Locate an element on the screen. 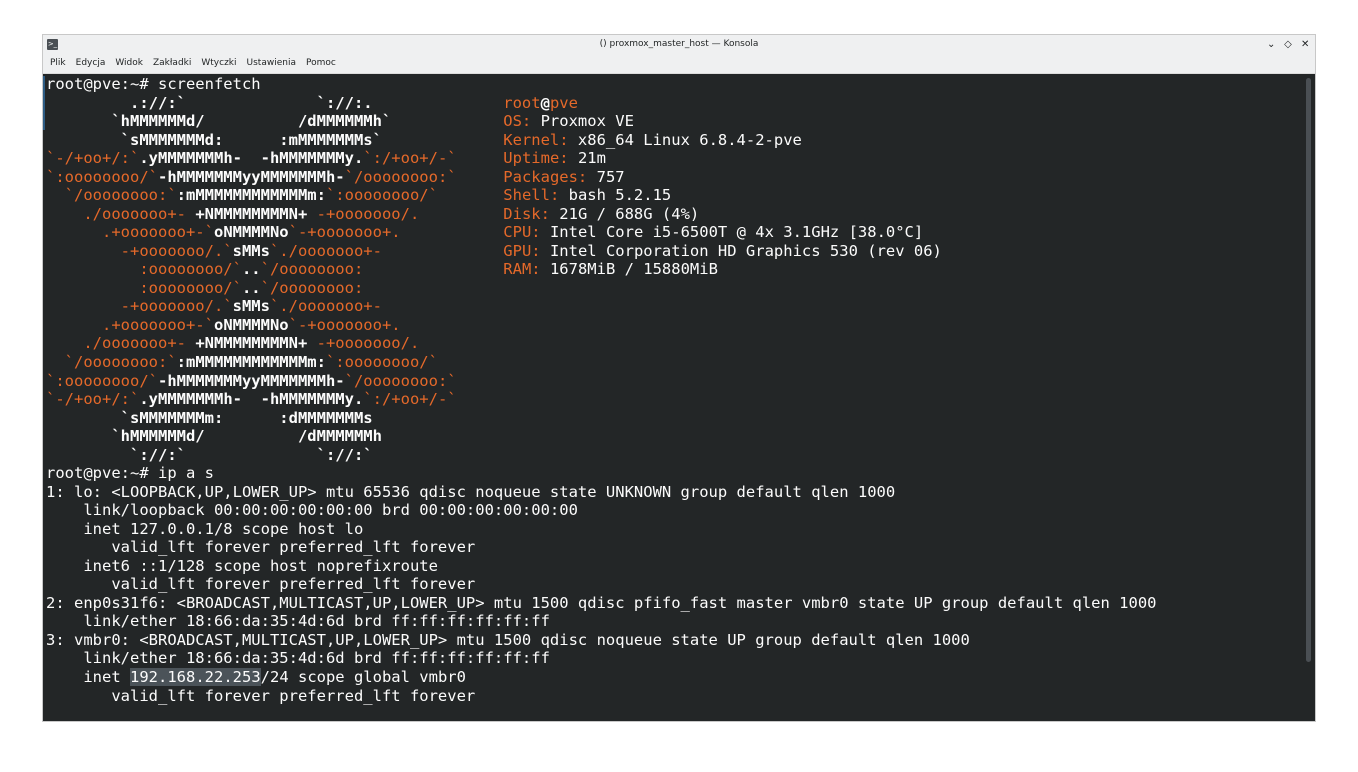 The image size is (1358, 772). maximize-icon: ◇ is located at coordinates (1288, 44).